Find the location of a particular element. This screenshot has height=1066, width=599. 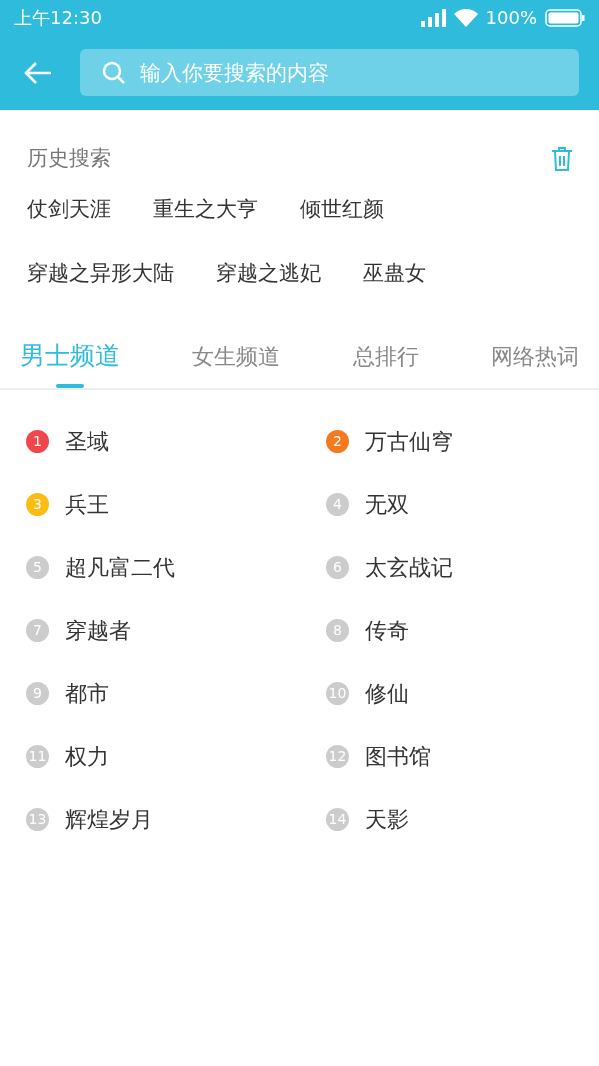

ranking-item: 修仙 is located at coordinates (387, 693).